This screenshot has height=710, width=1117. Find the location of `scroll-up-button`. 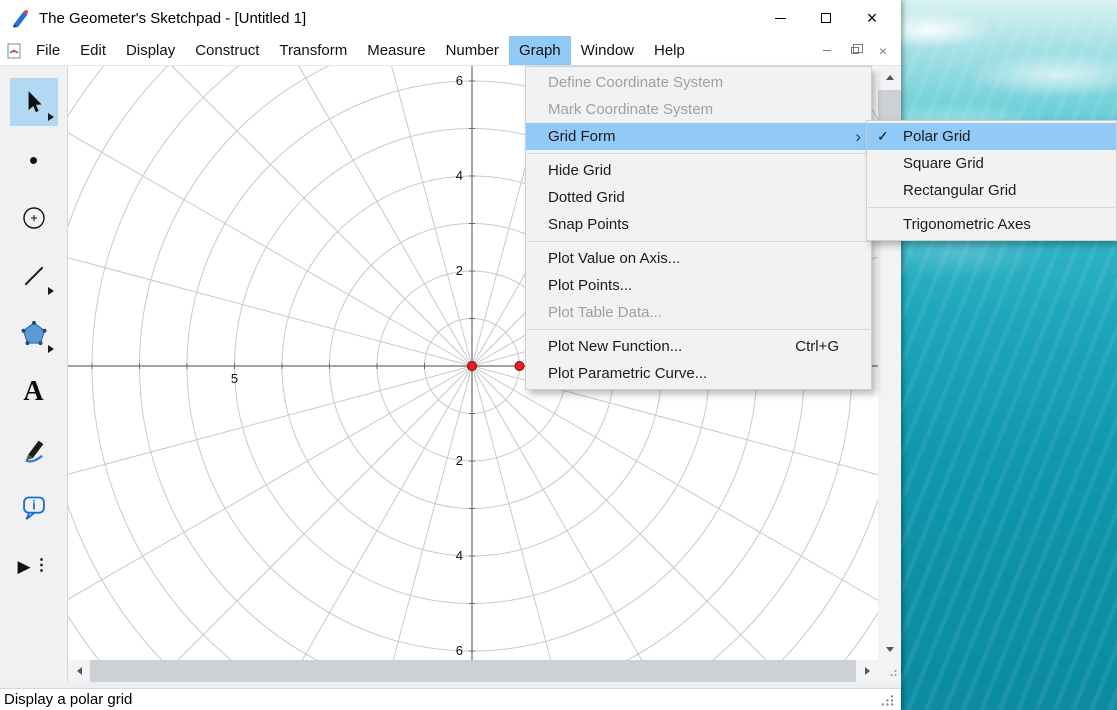

scroll-up-button is located at coordinates (889, 77).